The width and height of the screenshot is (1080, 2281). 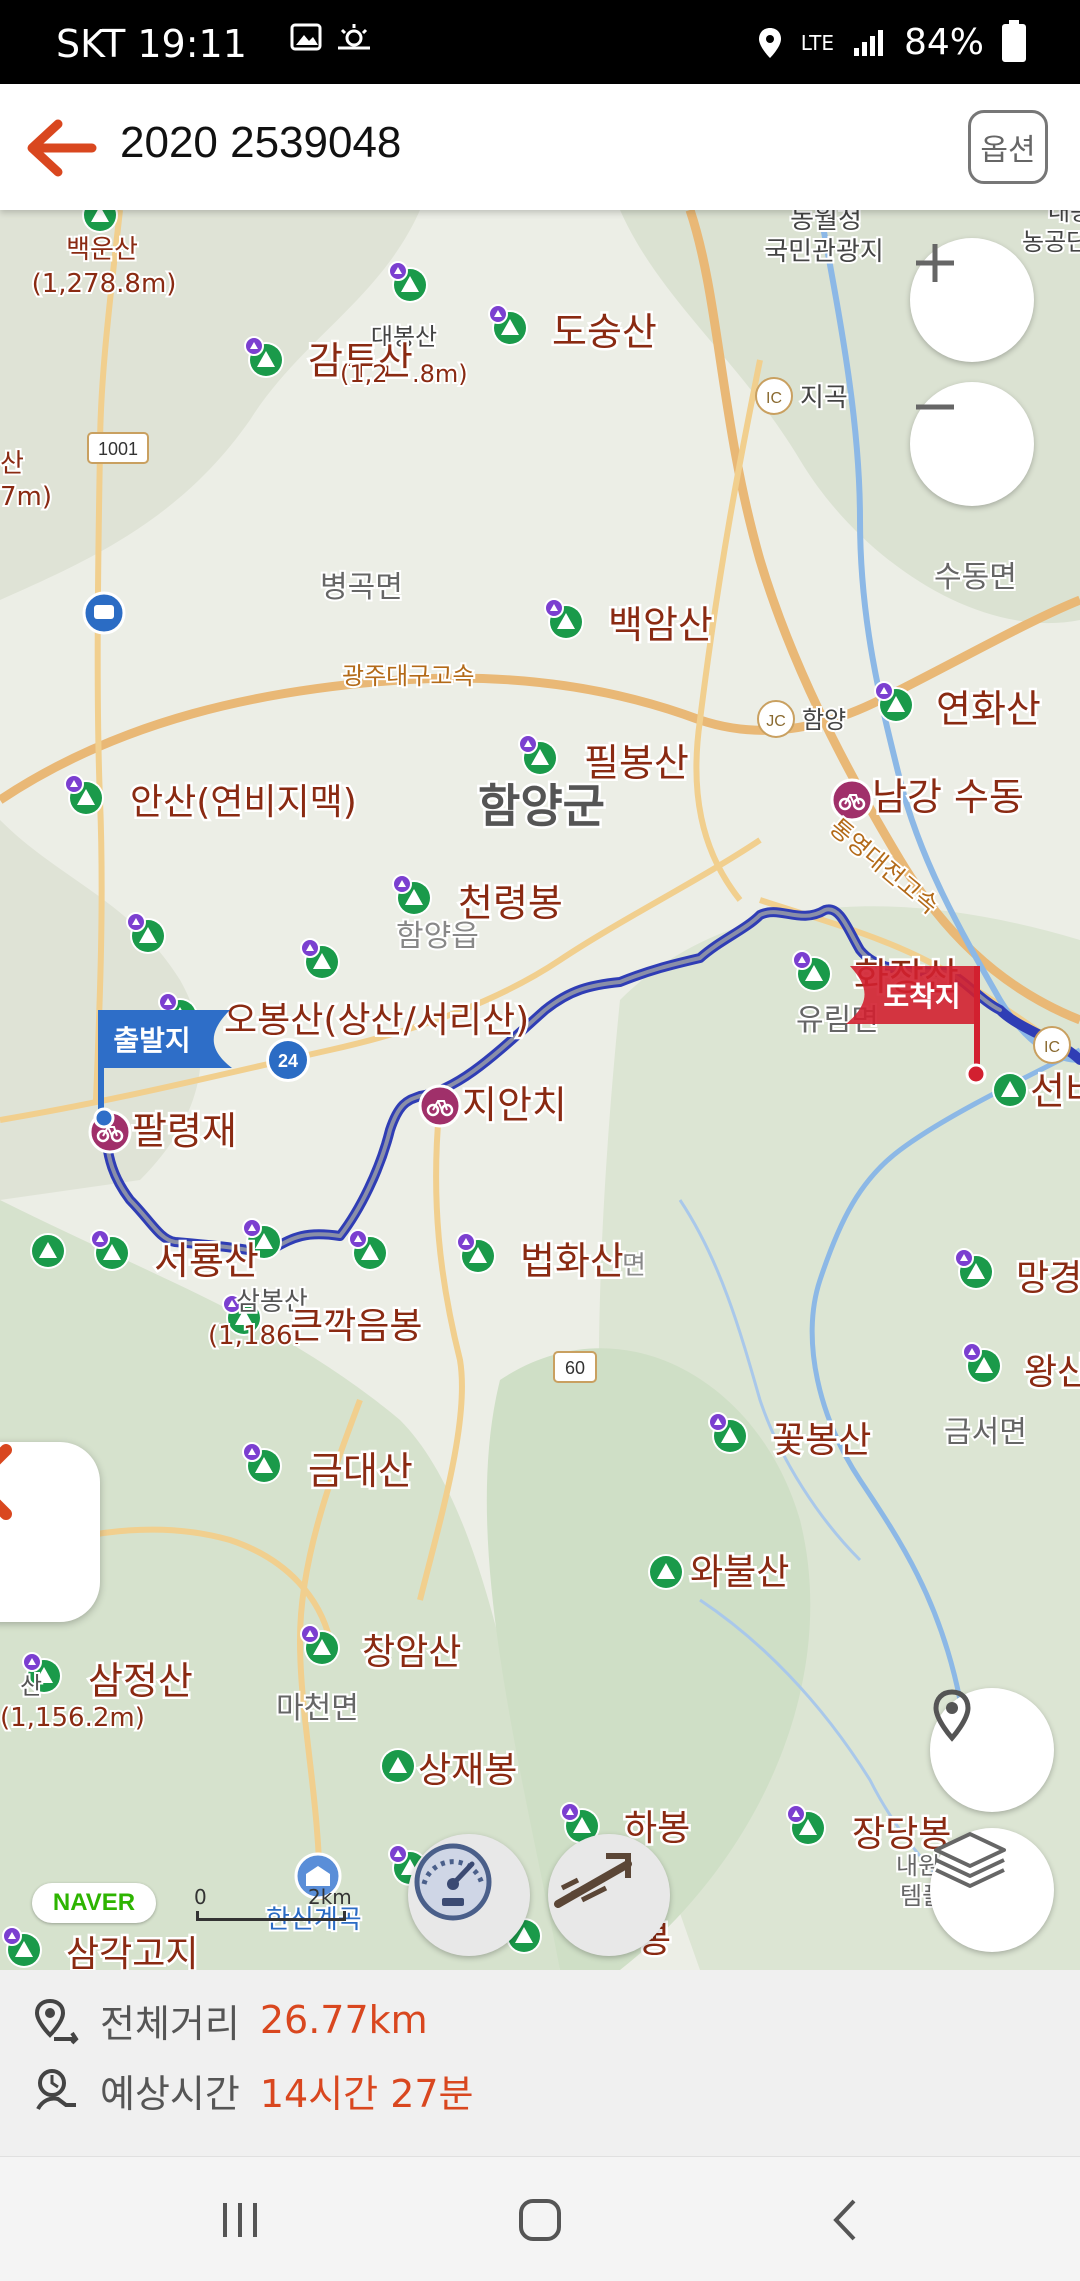 I want to click on label-jianchi: 지안치, so click(x=514, y=1105).